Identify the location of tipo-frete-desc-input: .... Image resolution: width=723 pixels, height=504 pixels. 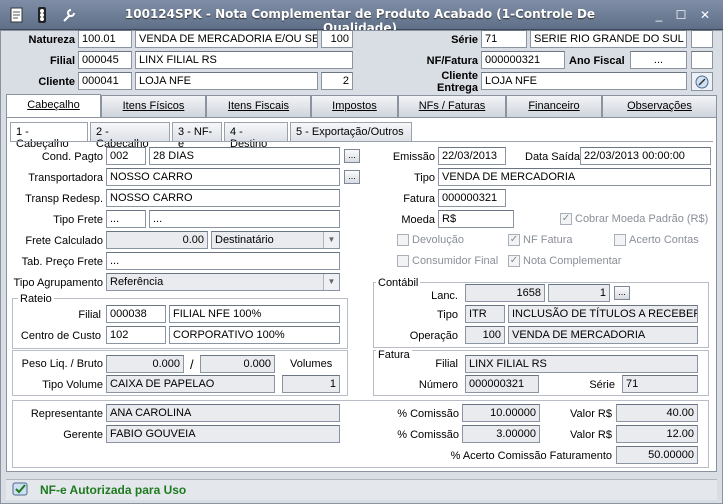
(244, 219).